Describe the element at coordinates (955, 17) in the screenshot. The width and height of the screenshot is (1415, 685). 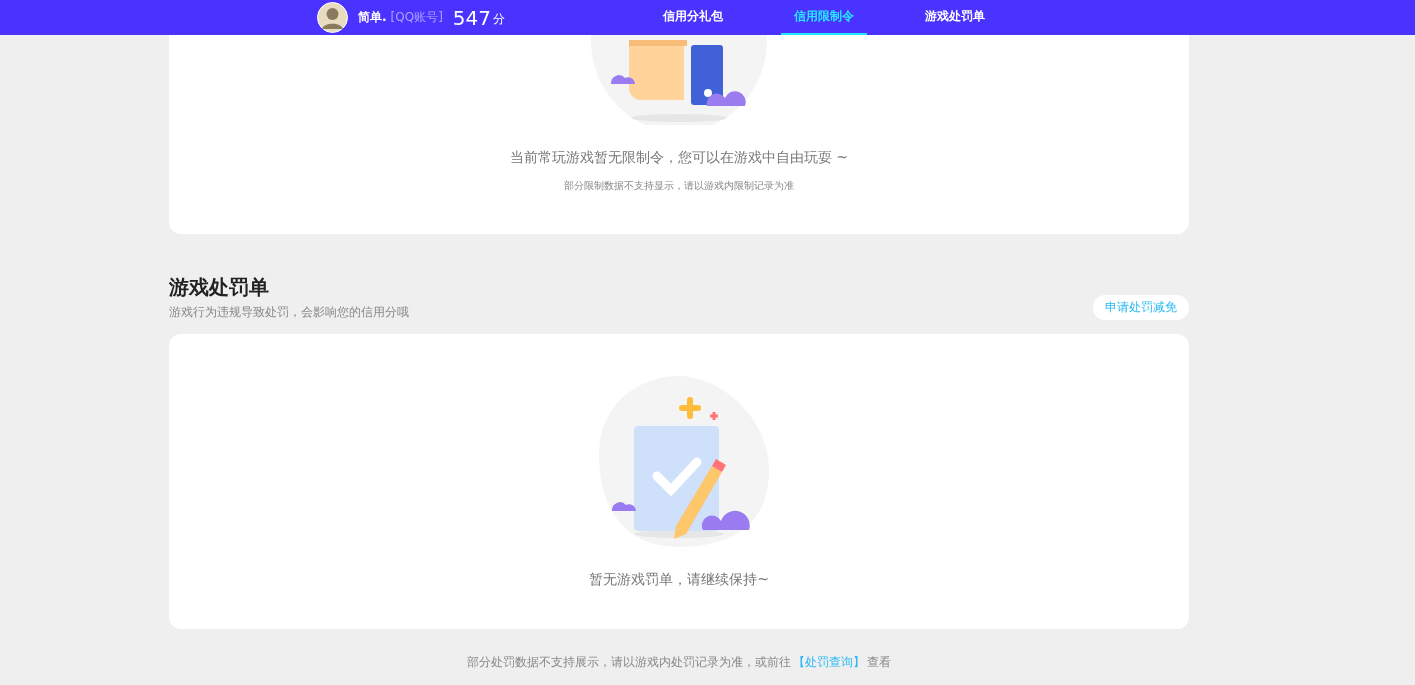
I see `nav-tab: 游戏处罚单` at that location.